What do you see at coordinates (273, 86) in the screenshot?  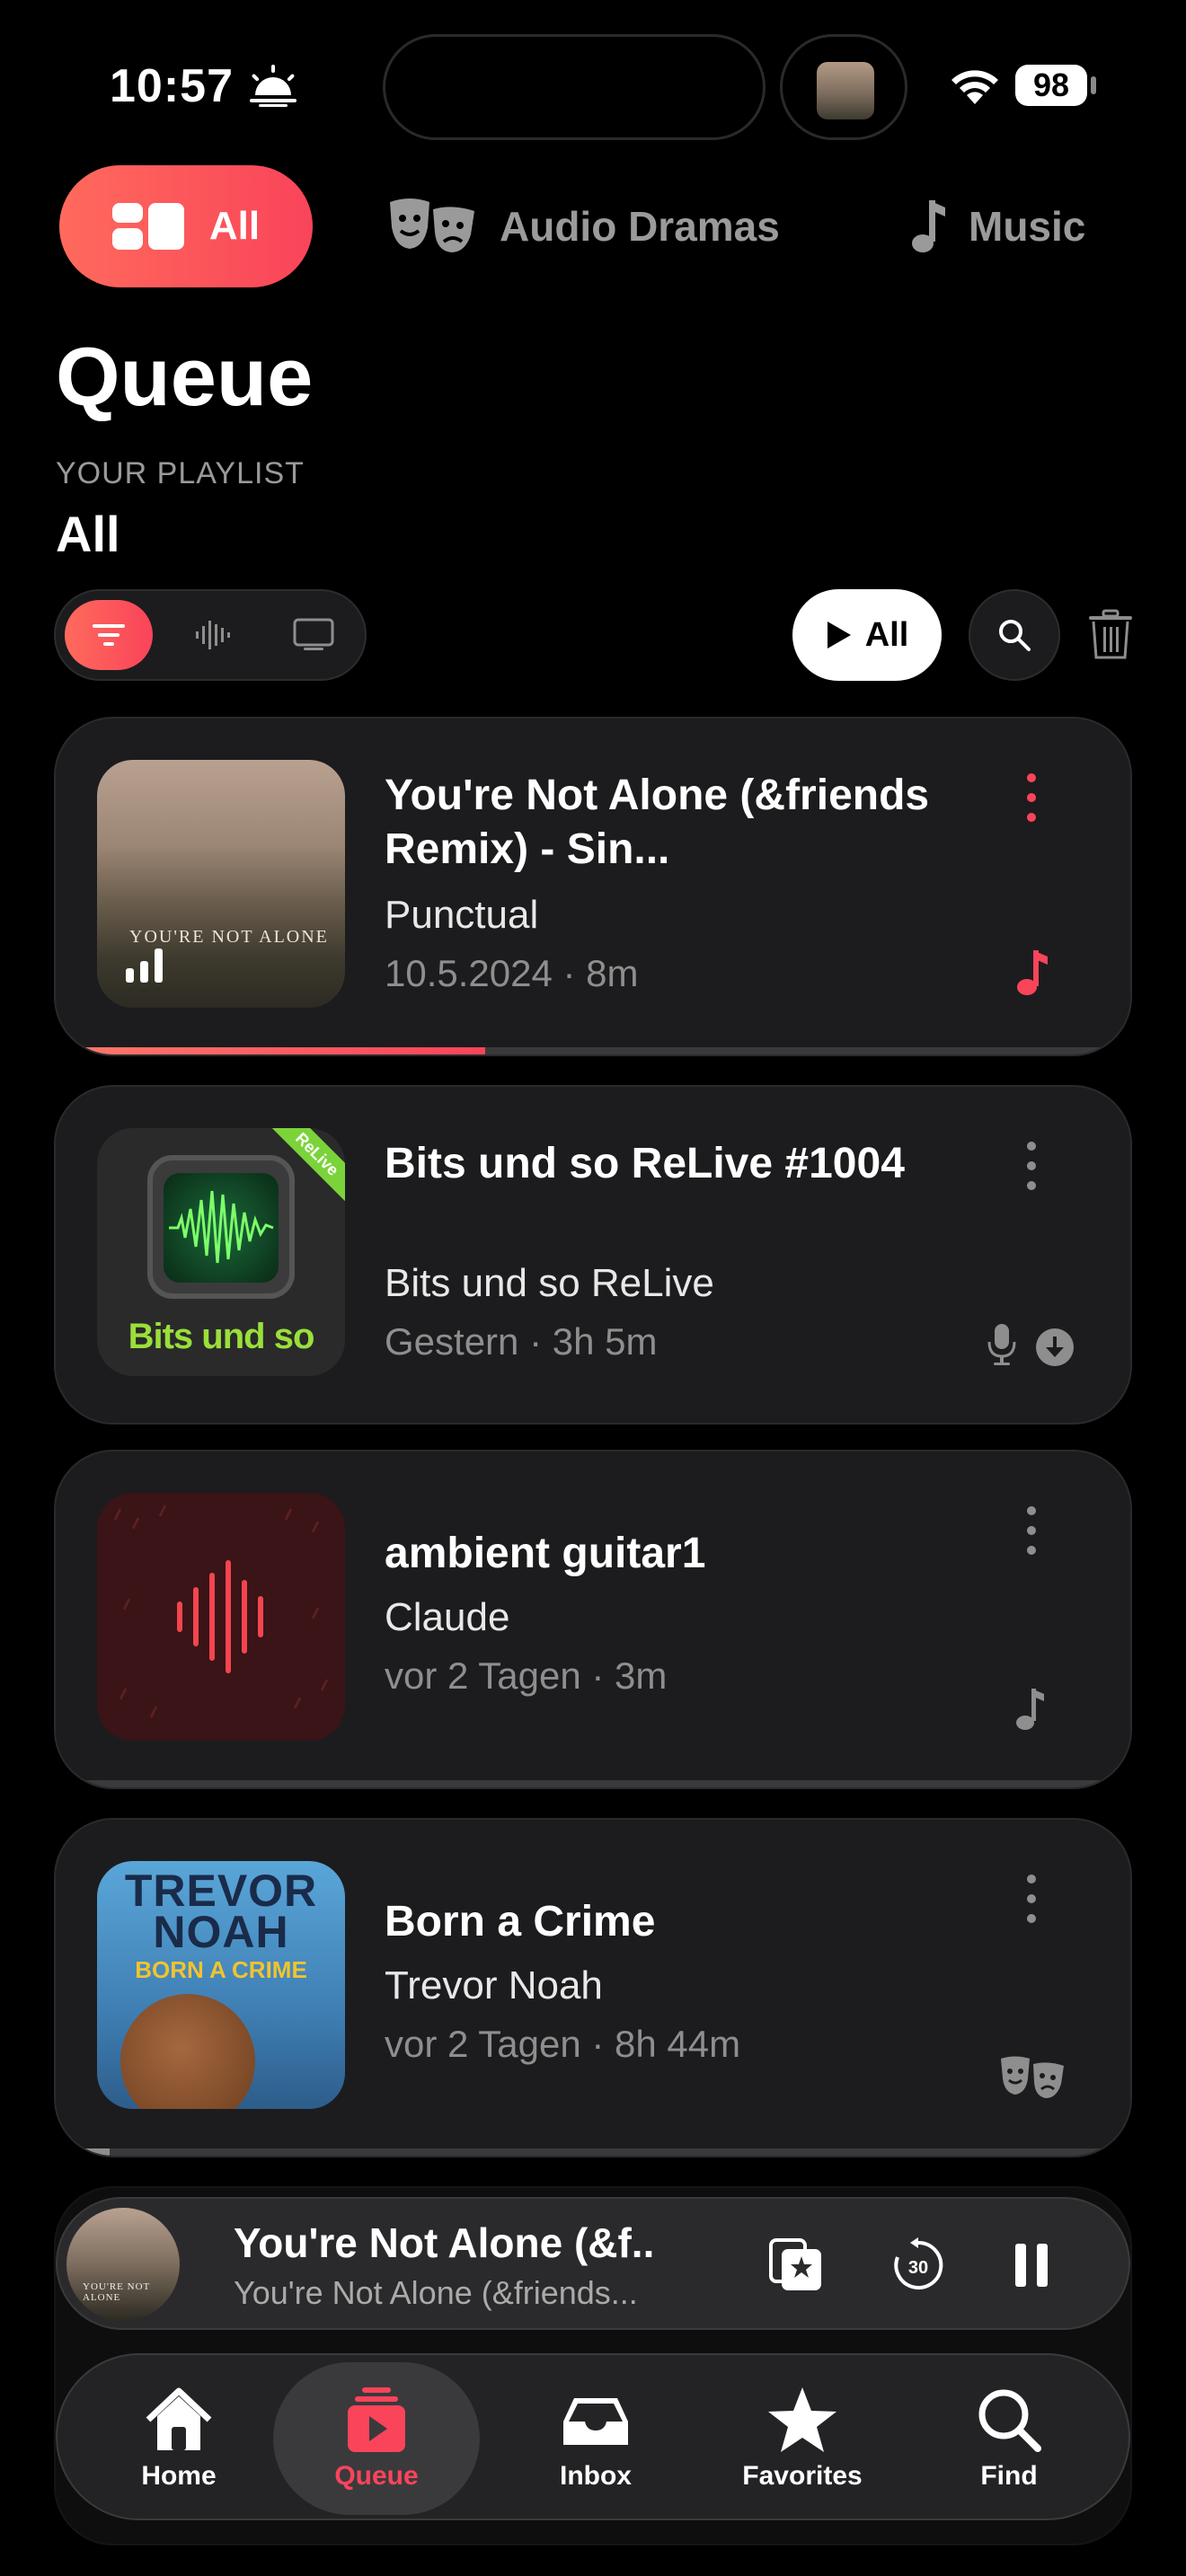 I see `sunrise-icon` at bounding box center [273, 86].